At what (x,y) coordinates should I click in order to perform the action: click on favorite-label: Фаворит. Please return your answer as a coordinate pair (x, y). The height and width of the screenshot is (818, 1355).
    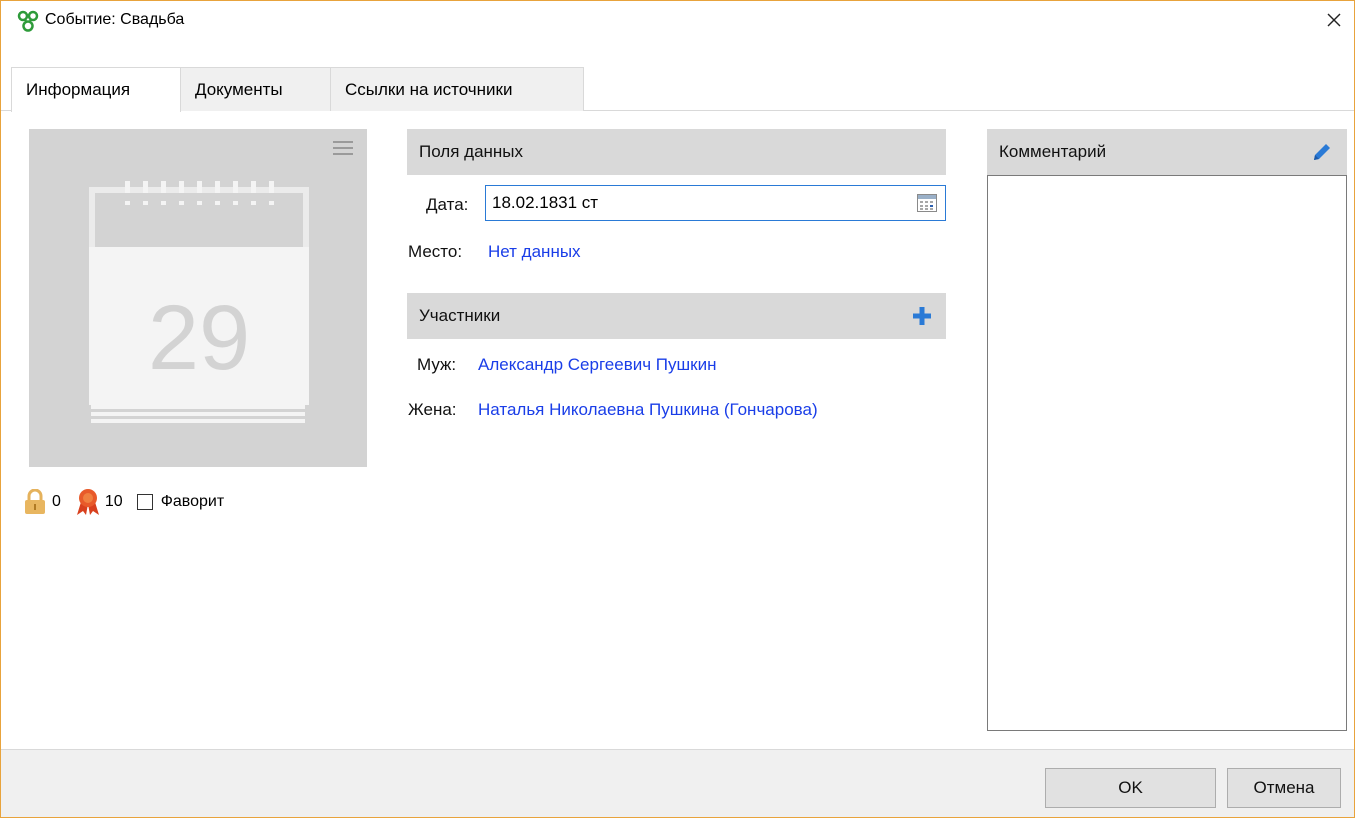
    Looking at the image, I should click on (192, 501).